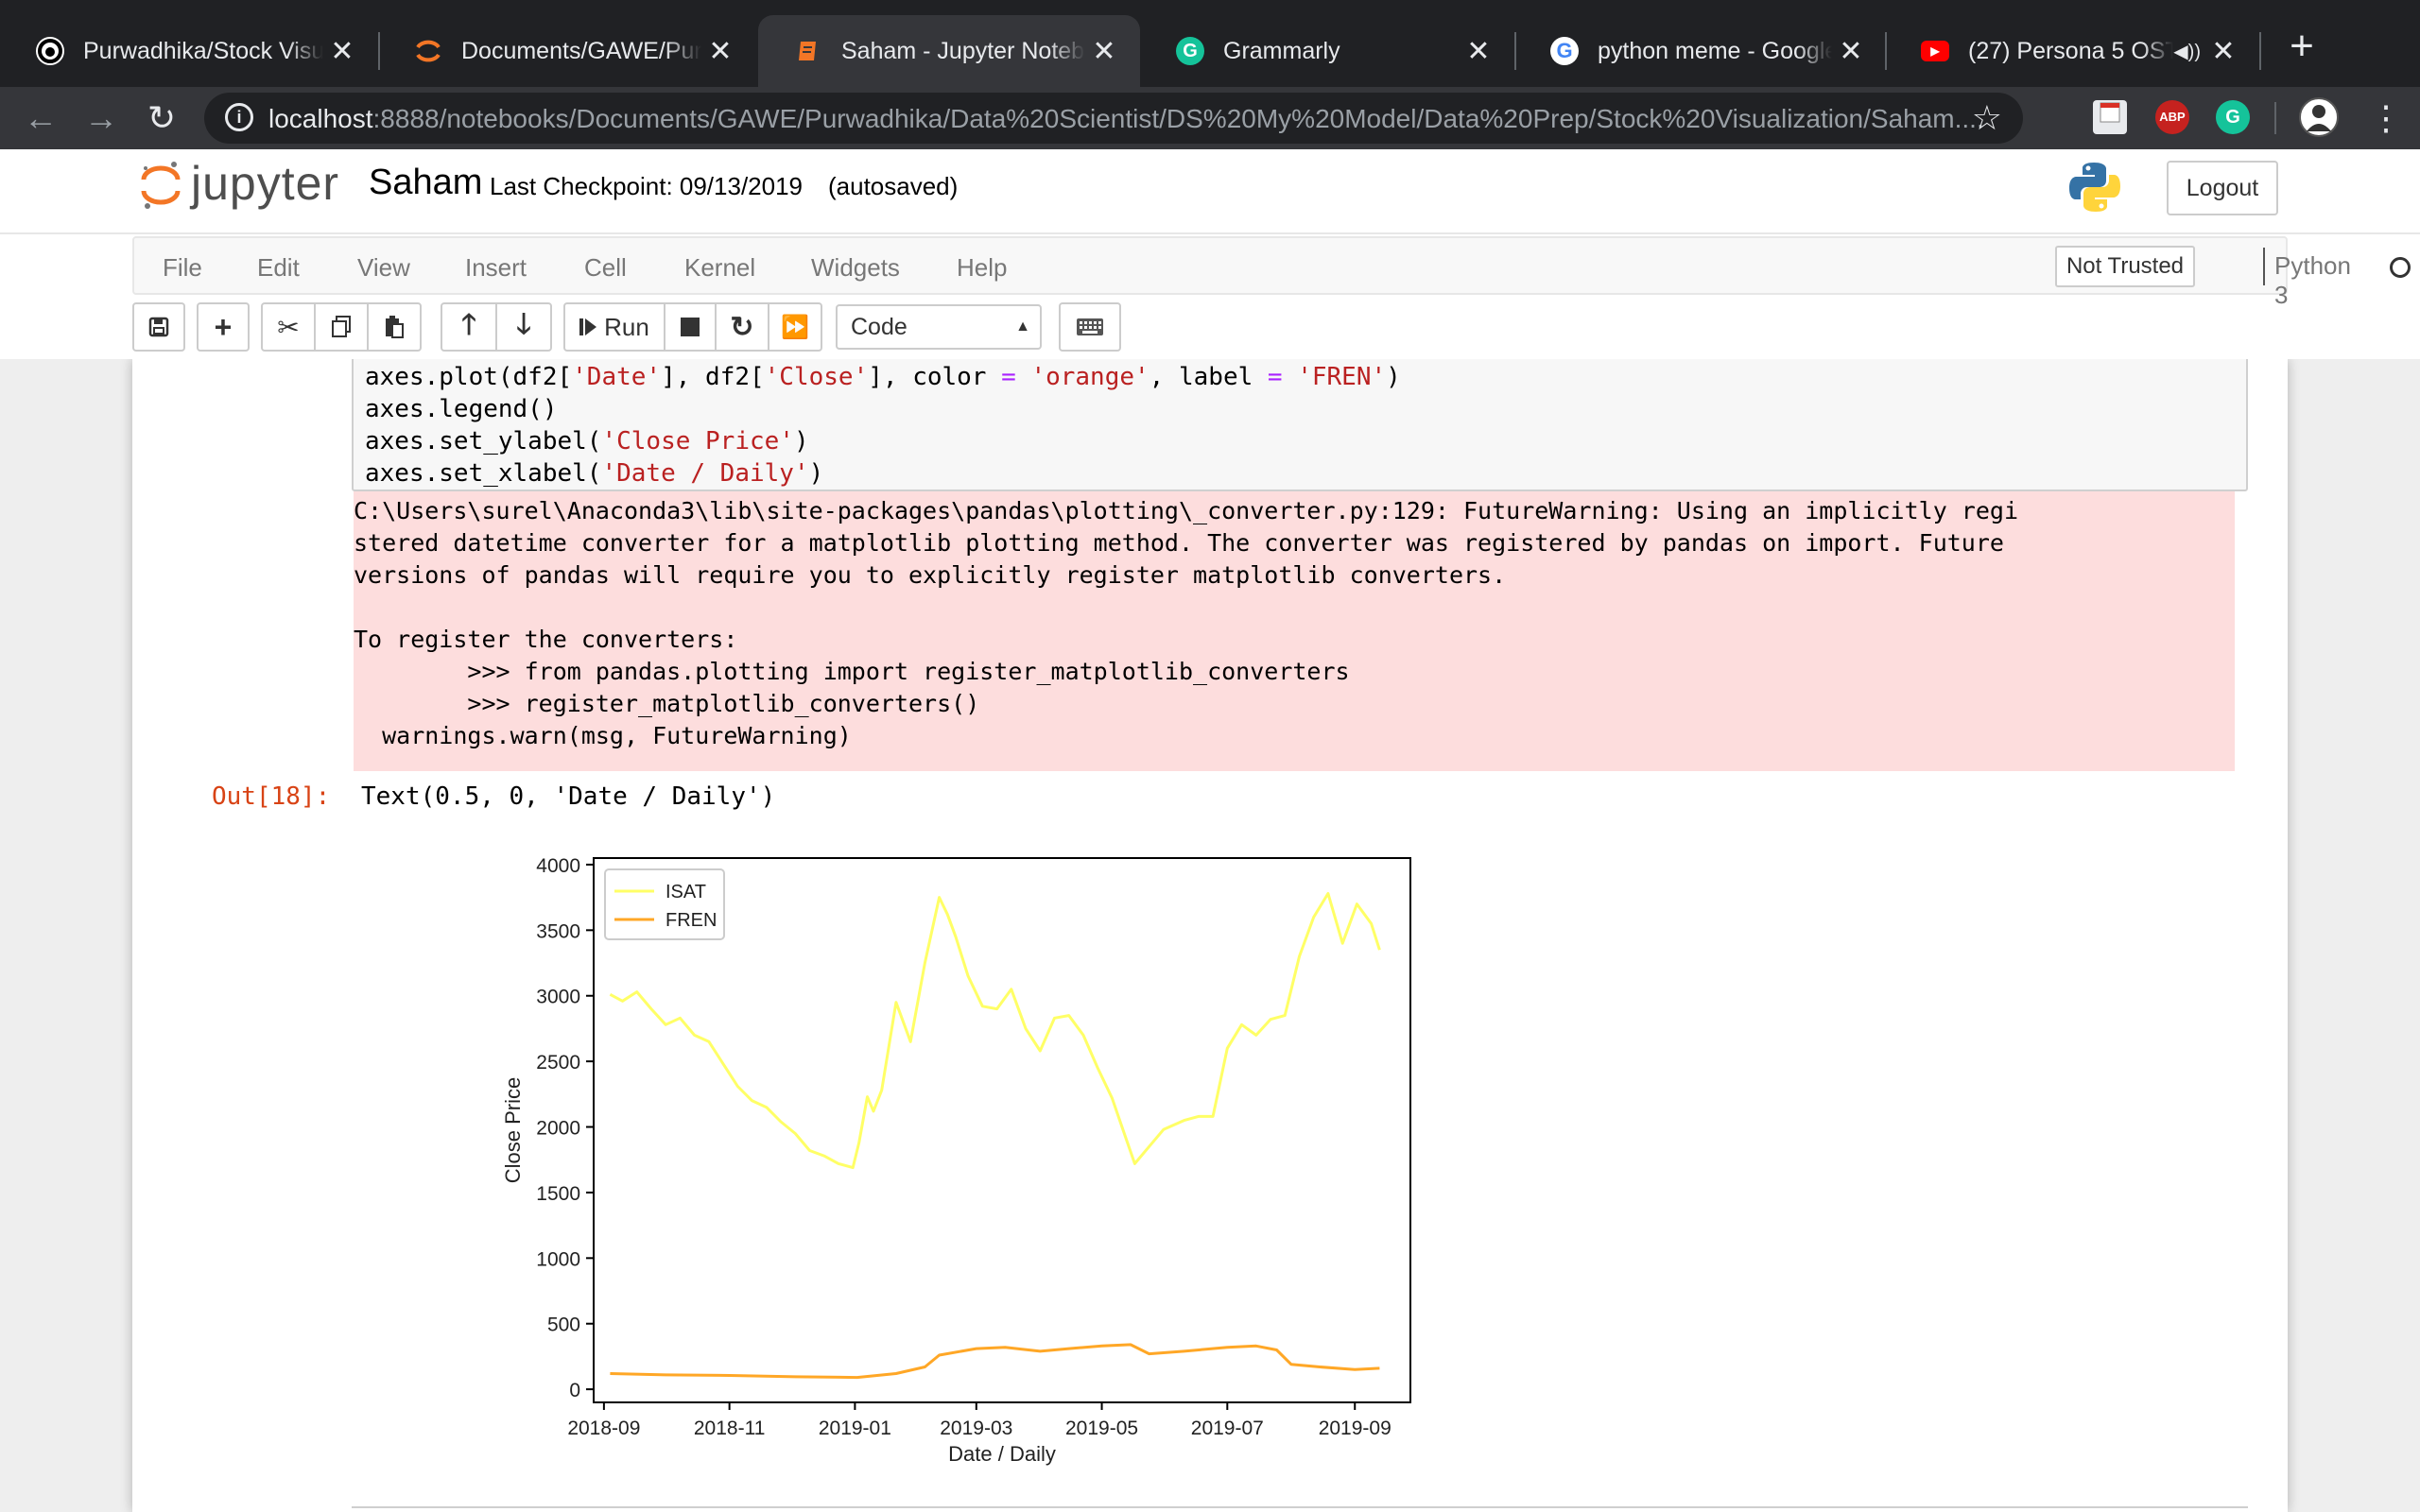  Describe the element at coordinates (2264, 266) in the screenshot. I see `kernel-separator` at that location.